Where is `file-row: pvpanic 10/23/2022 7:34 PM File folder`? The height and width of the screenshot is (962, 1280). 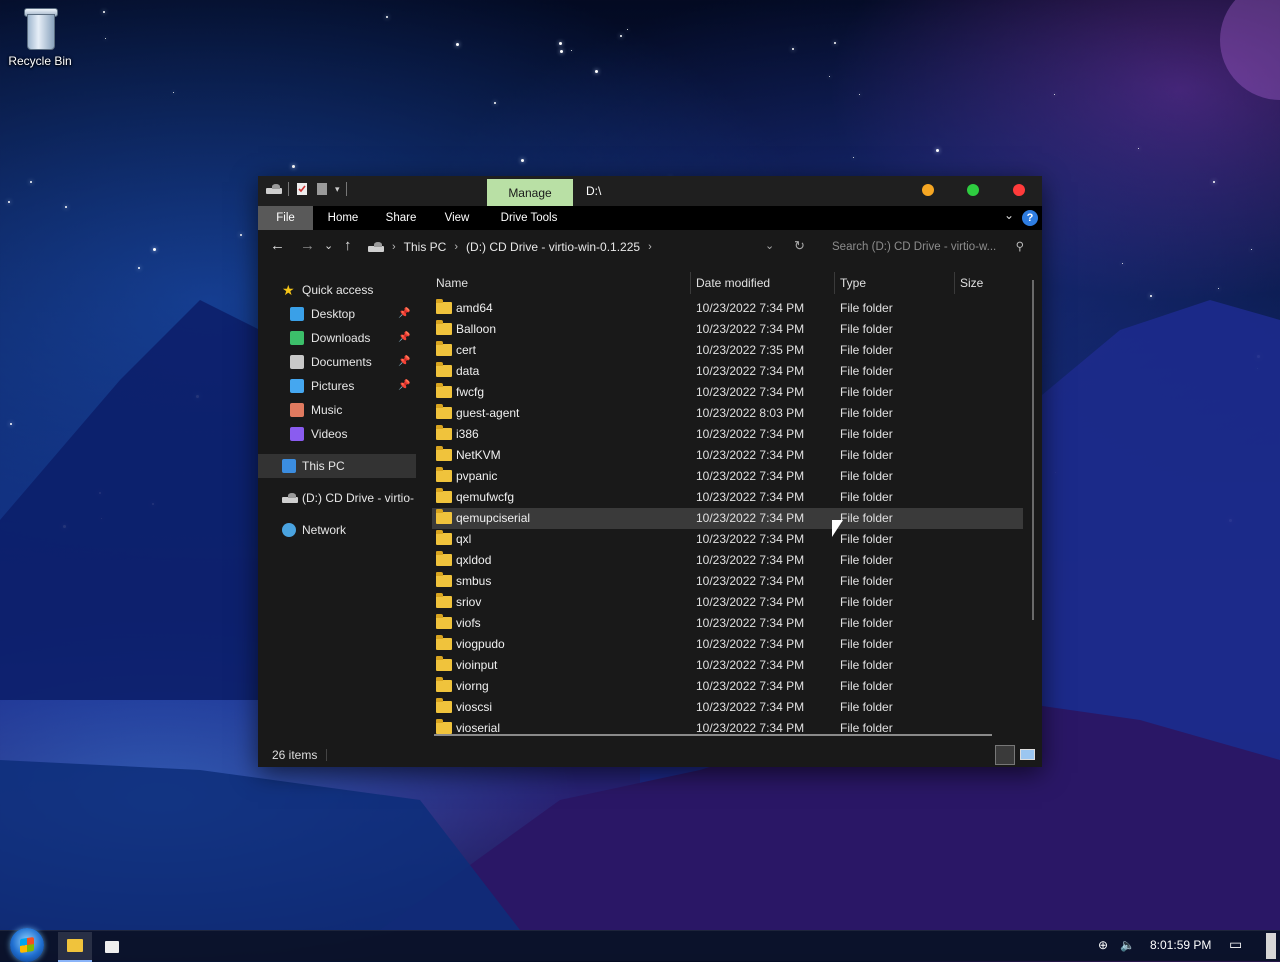 file-row: pvpanic 10/23/2022 7:34 PM File folder is located at coordinates (727, 476).